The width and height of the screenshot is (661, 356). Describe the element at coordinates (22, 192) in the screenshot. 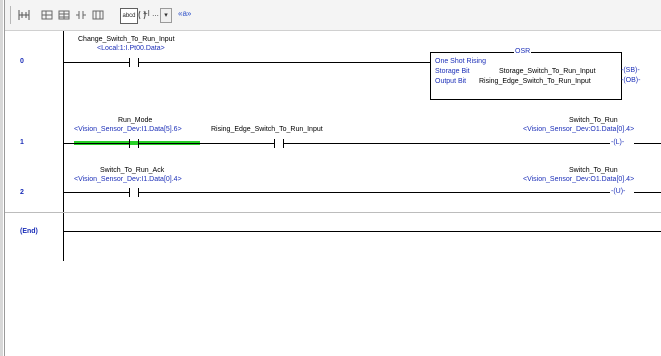

I see `rung-number: 2` at that location.